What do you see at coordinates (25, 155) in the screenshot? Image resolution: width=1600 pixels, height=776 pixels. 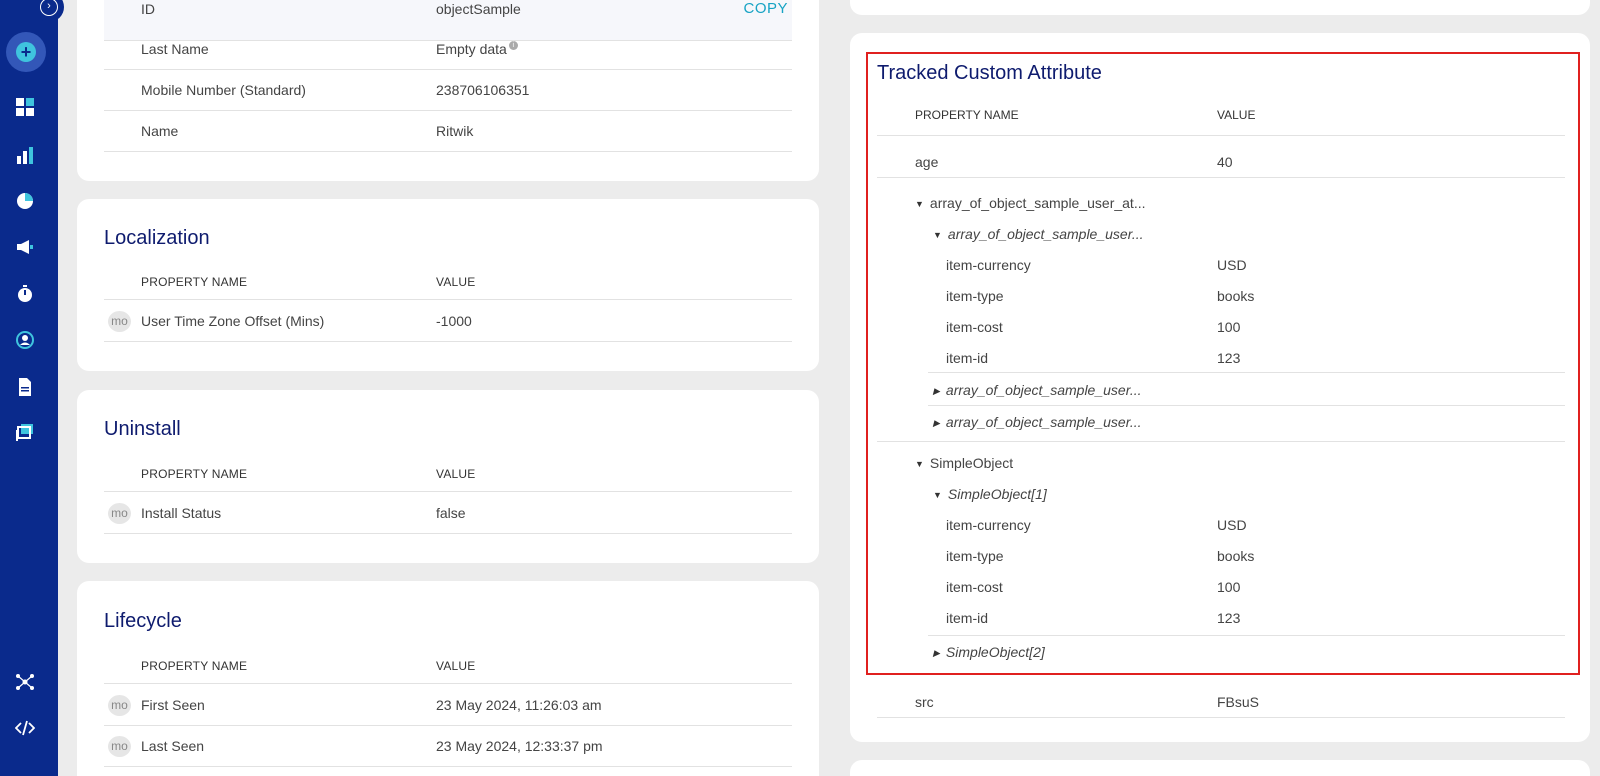 I see `analytics-icon` at bounding box center [25, 155].